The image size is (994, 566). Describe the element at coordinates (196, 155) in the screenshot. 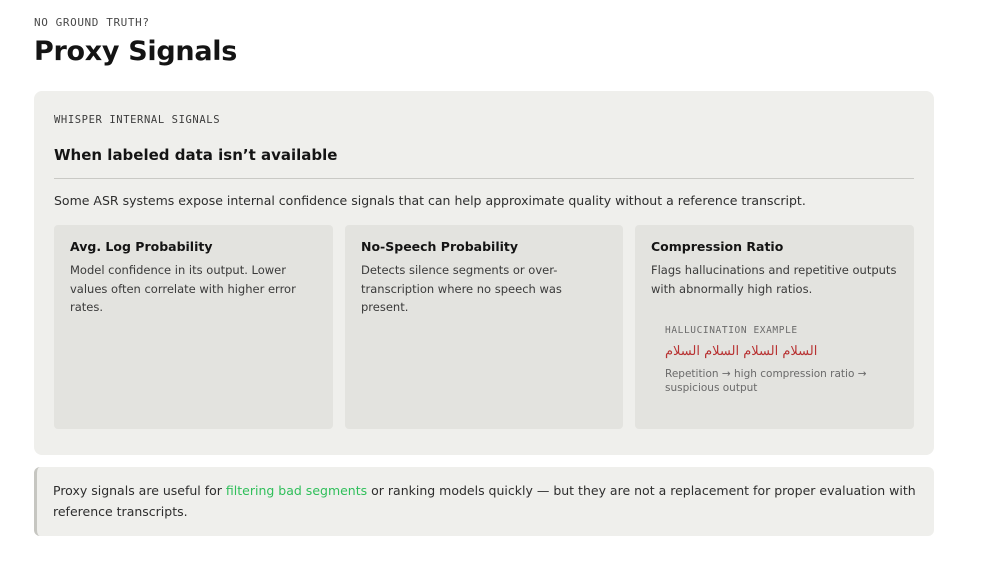

I see `panel-heading: When labeled data isn’t available` at that location.